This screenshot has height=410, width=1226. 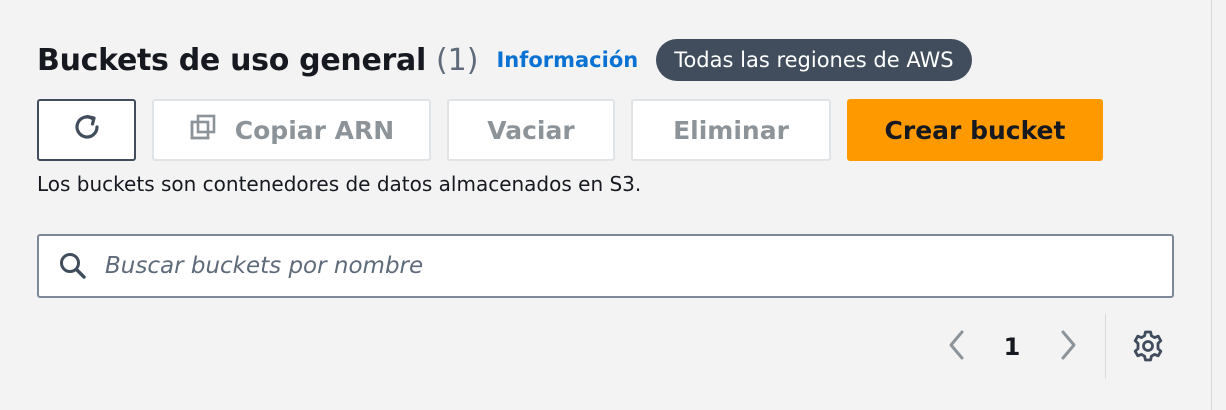 I want to click on next-page-button, so click(x=1068, y=347).